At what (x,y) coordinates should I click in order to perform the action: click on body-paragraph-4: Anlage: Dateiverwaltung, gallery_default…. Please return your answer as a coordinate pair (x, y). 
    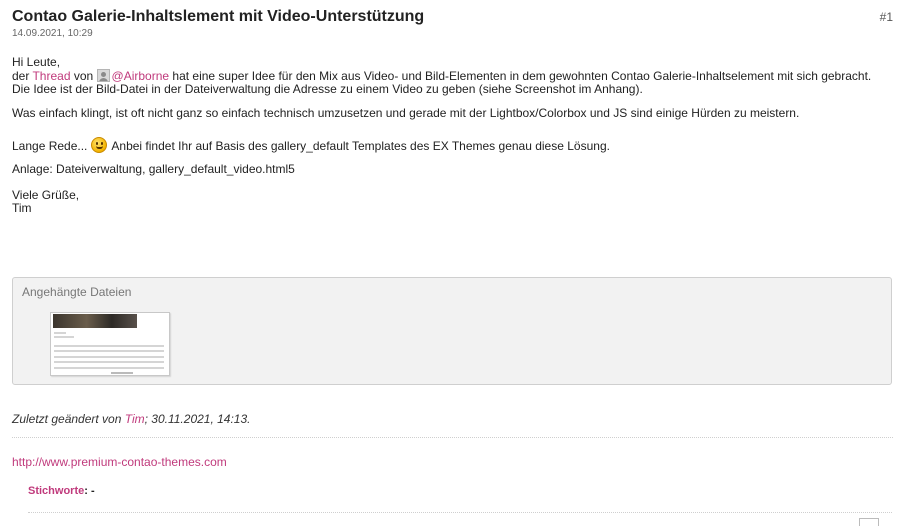
    Looking at the image, I should click on (153, 169).